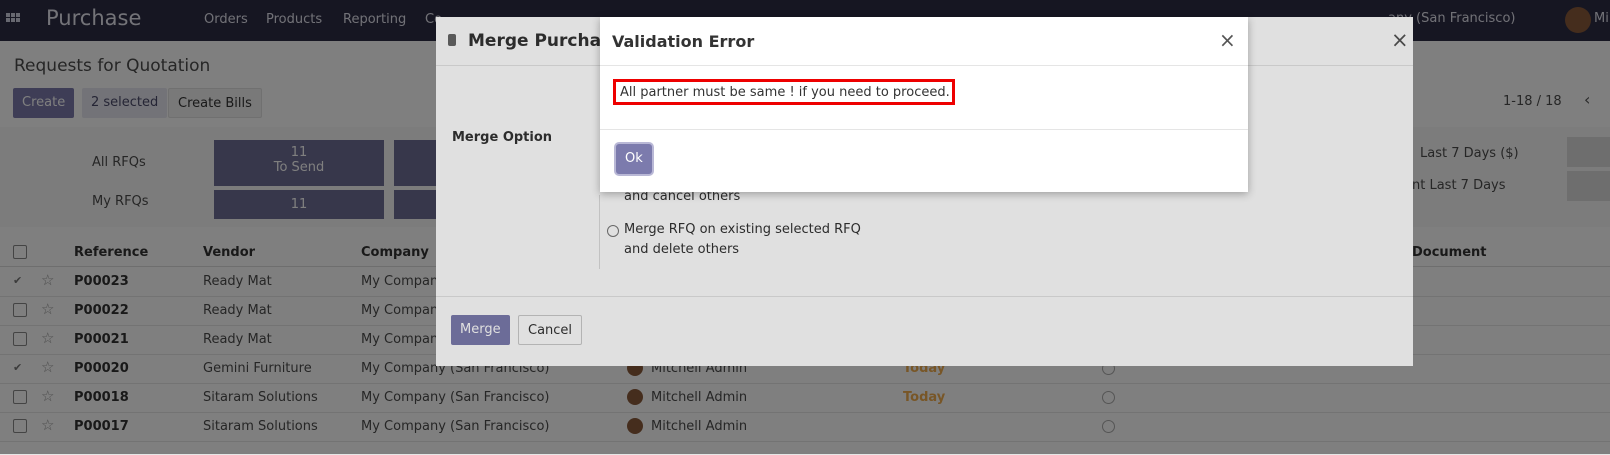  I want to click on close-icon: ×, so click(1227, 40).